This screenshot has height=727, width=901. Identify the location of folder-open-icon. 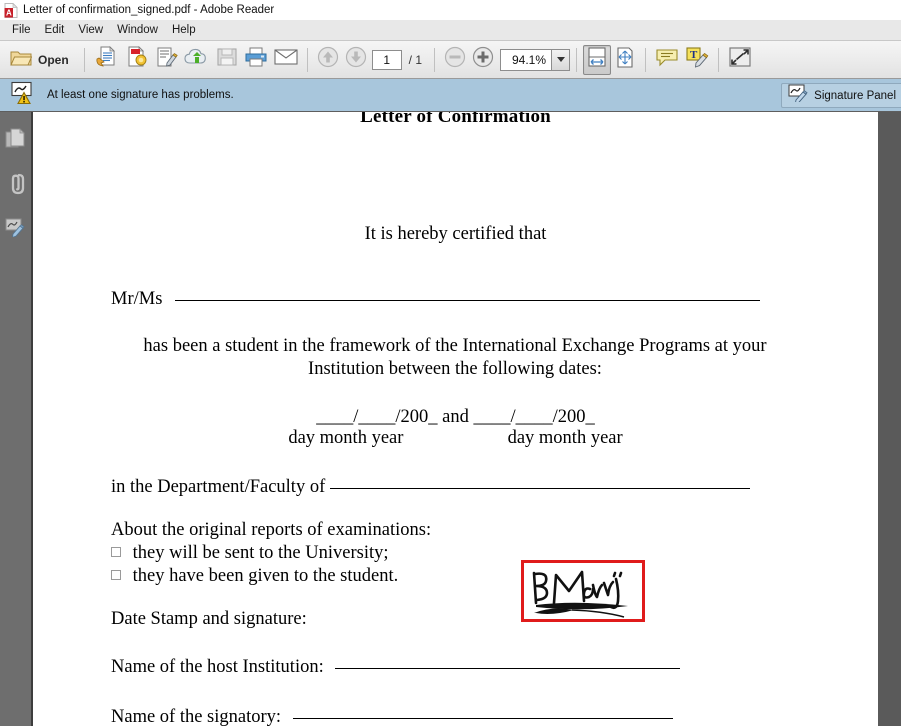
(21, 60).